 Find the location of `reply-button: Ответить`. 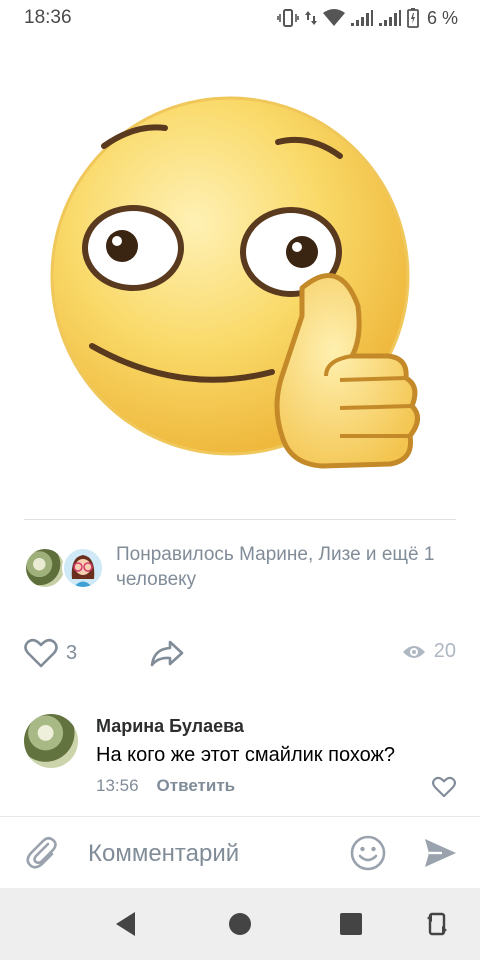

reply-button: Ответить is located at coordinates (196, 786).